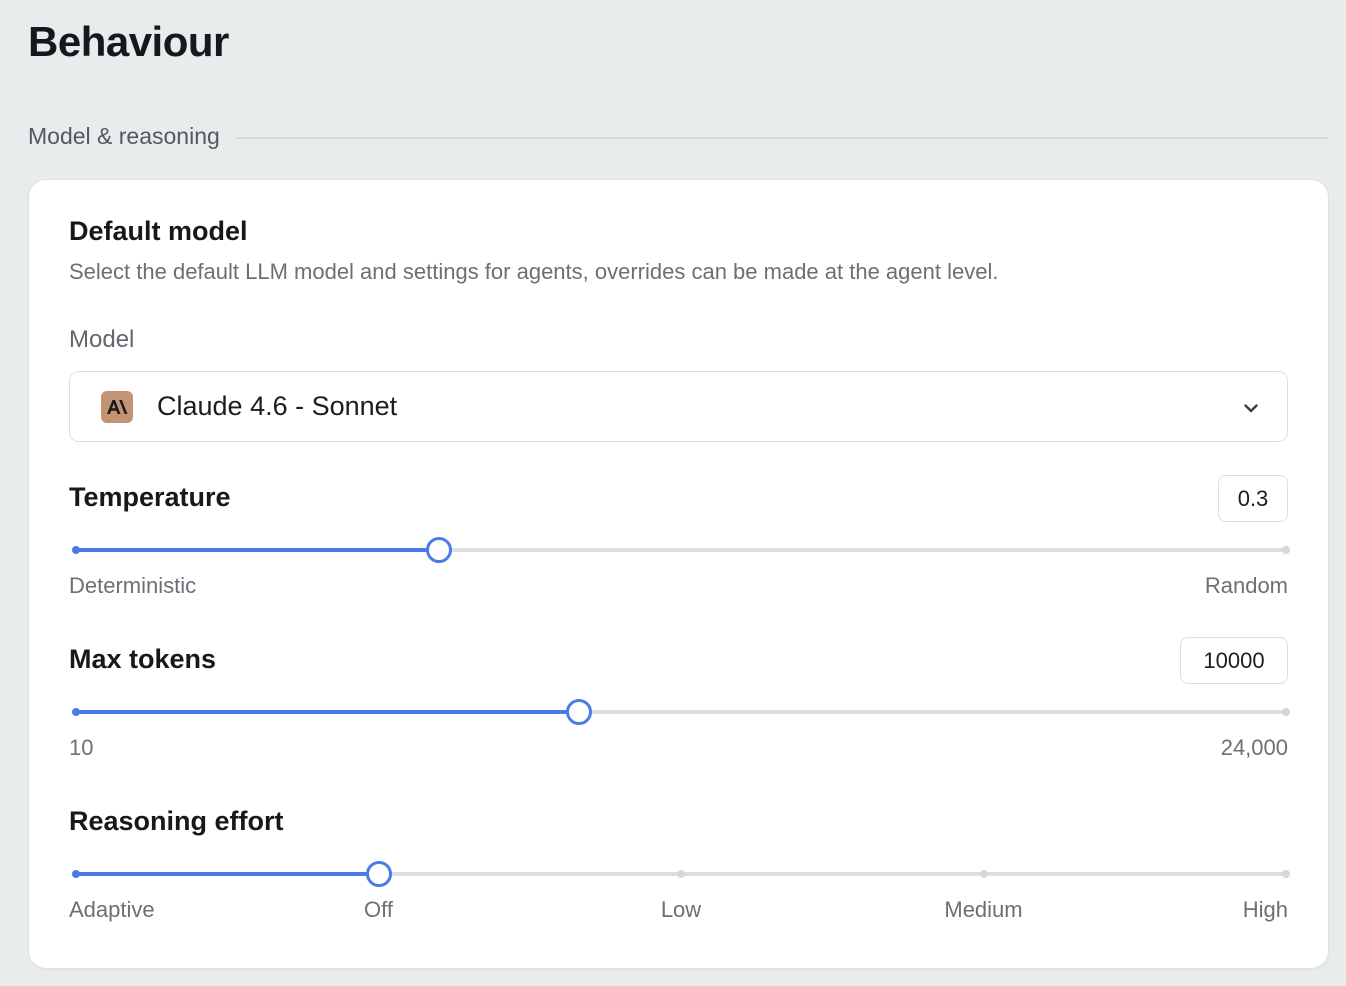  I want to click on reasoning-effort-option-adaptive: Adaptive, so click(112, 910).